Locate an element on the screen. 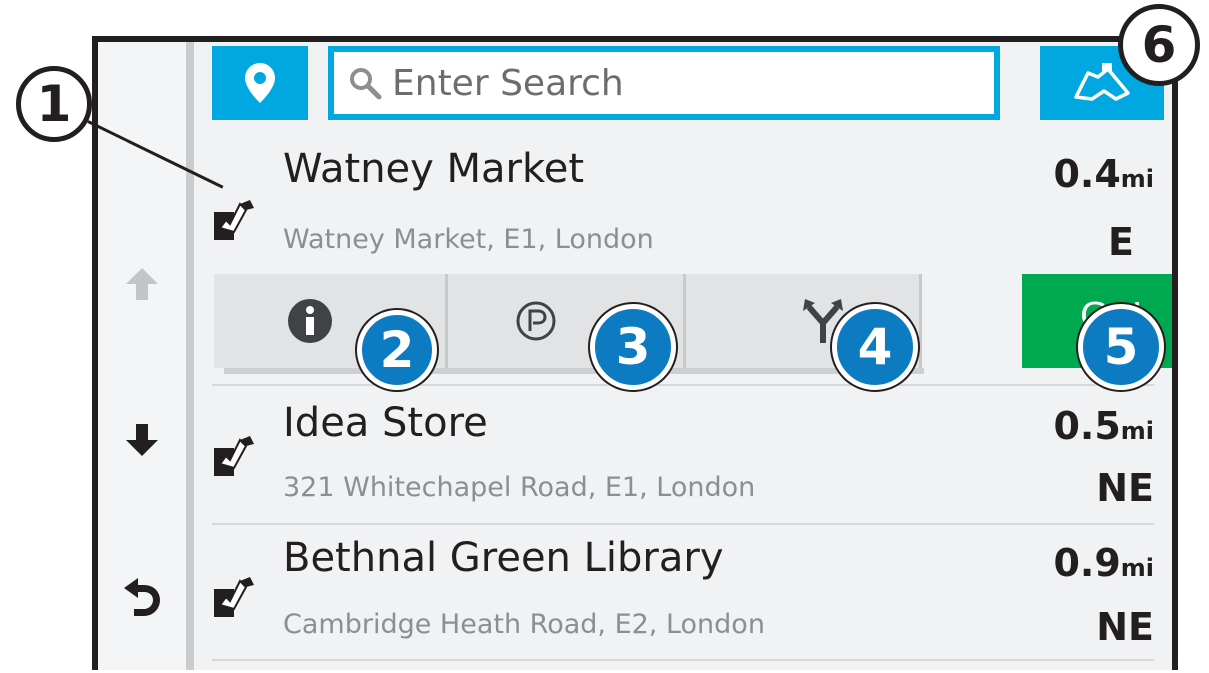  result-address: Watney Market, E1, London is located at coordinates (468, 239).